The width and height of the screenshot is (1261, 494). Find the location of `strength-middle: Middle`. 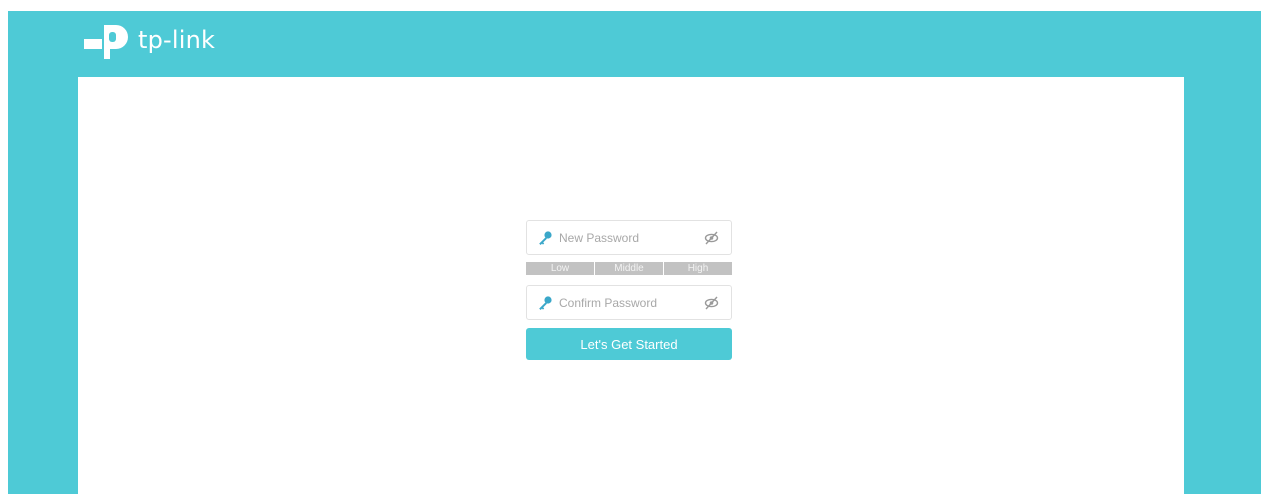

strength-middle: Middle is located at coordinates (628, 268).